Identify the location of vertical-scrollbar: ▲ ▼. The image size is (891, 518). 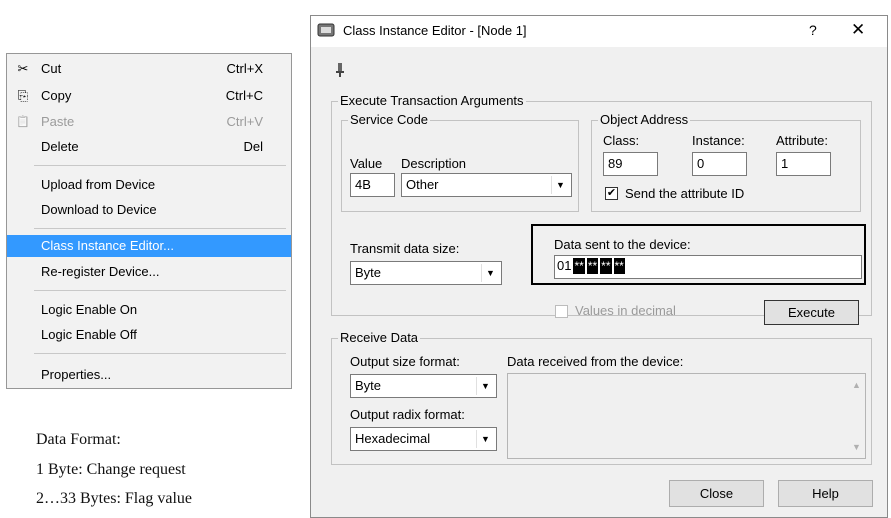
(856, 416).